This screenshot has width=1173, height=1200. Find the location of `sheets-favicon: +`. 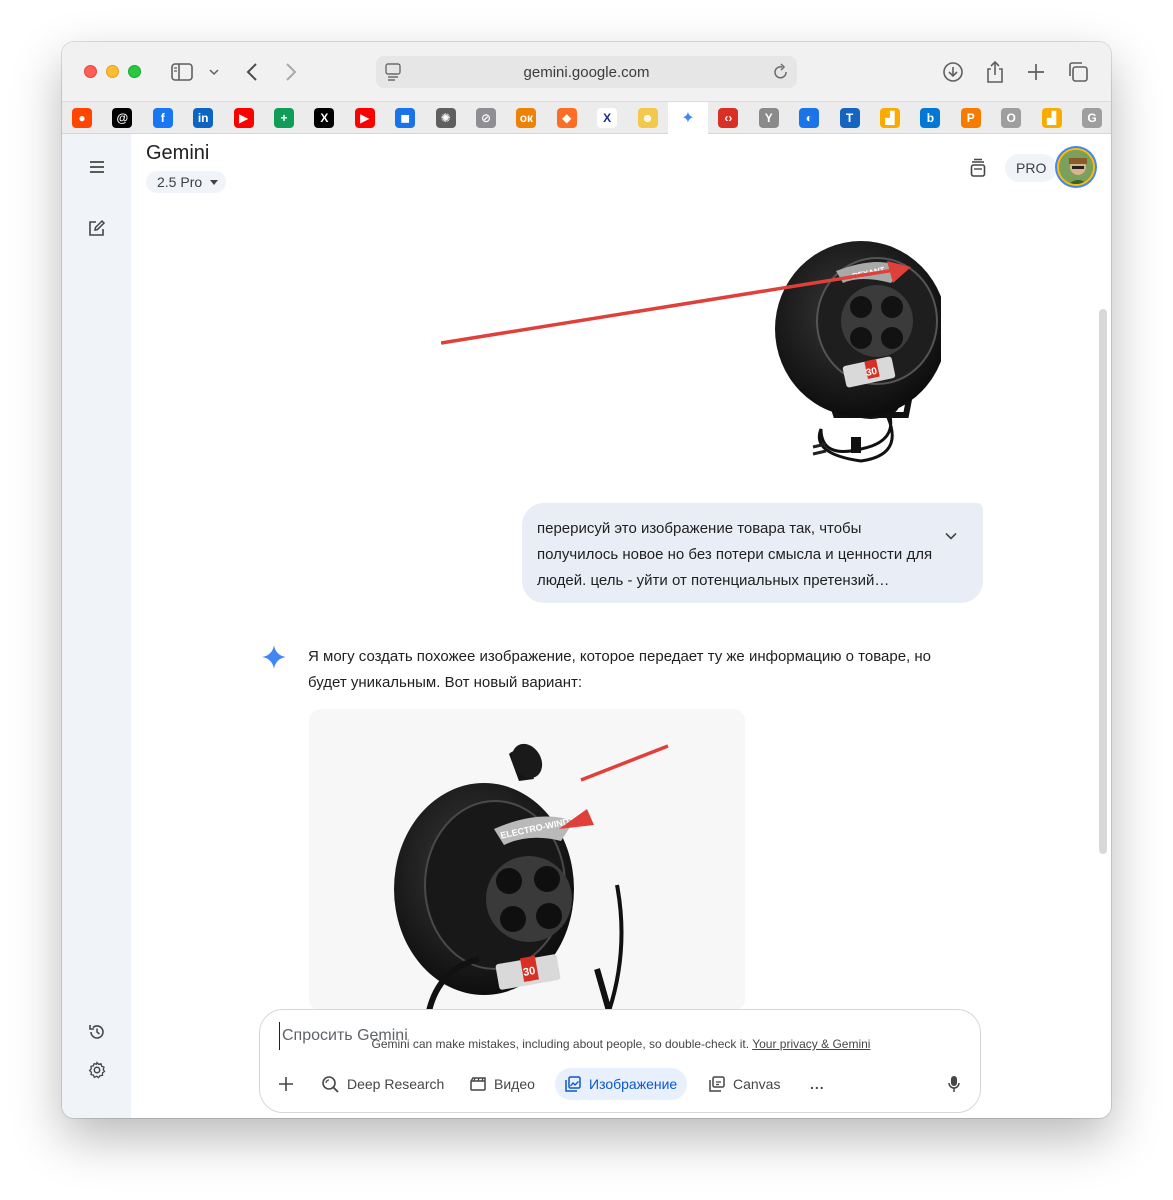

sheets-favicon: + is located at coordinates (284, 118).